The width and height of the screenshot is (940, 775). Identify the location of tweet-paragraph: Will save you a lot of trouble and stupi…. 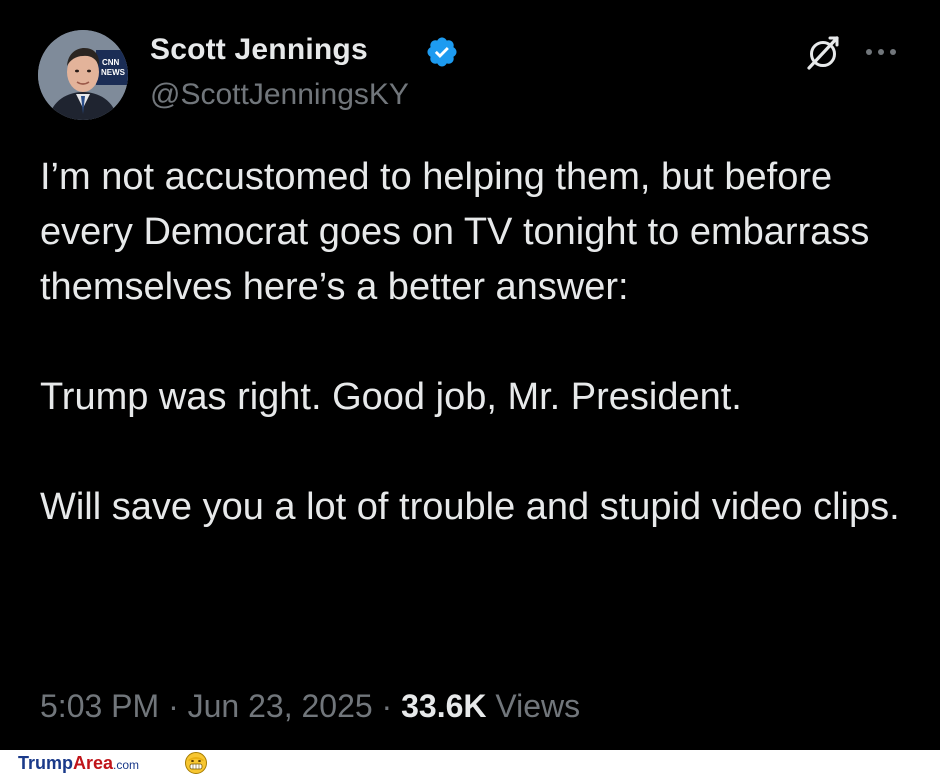
(470, 507).